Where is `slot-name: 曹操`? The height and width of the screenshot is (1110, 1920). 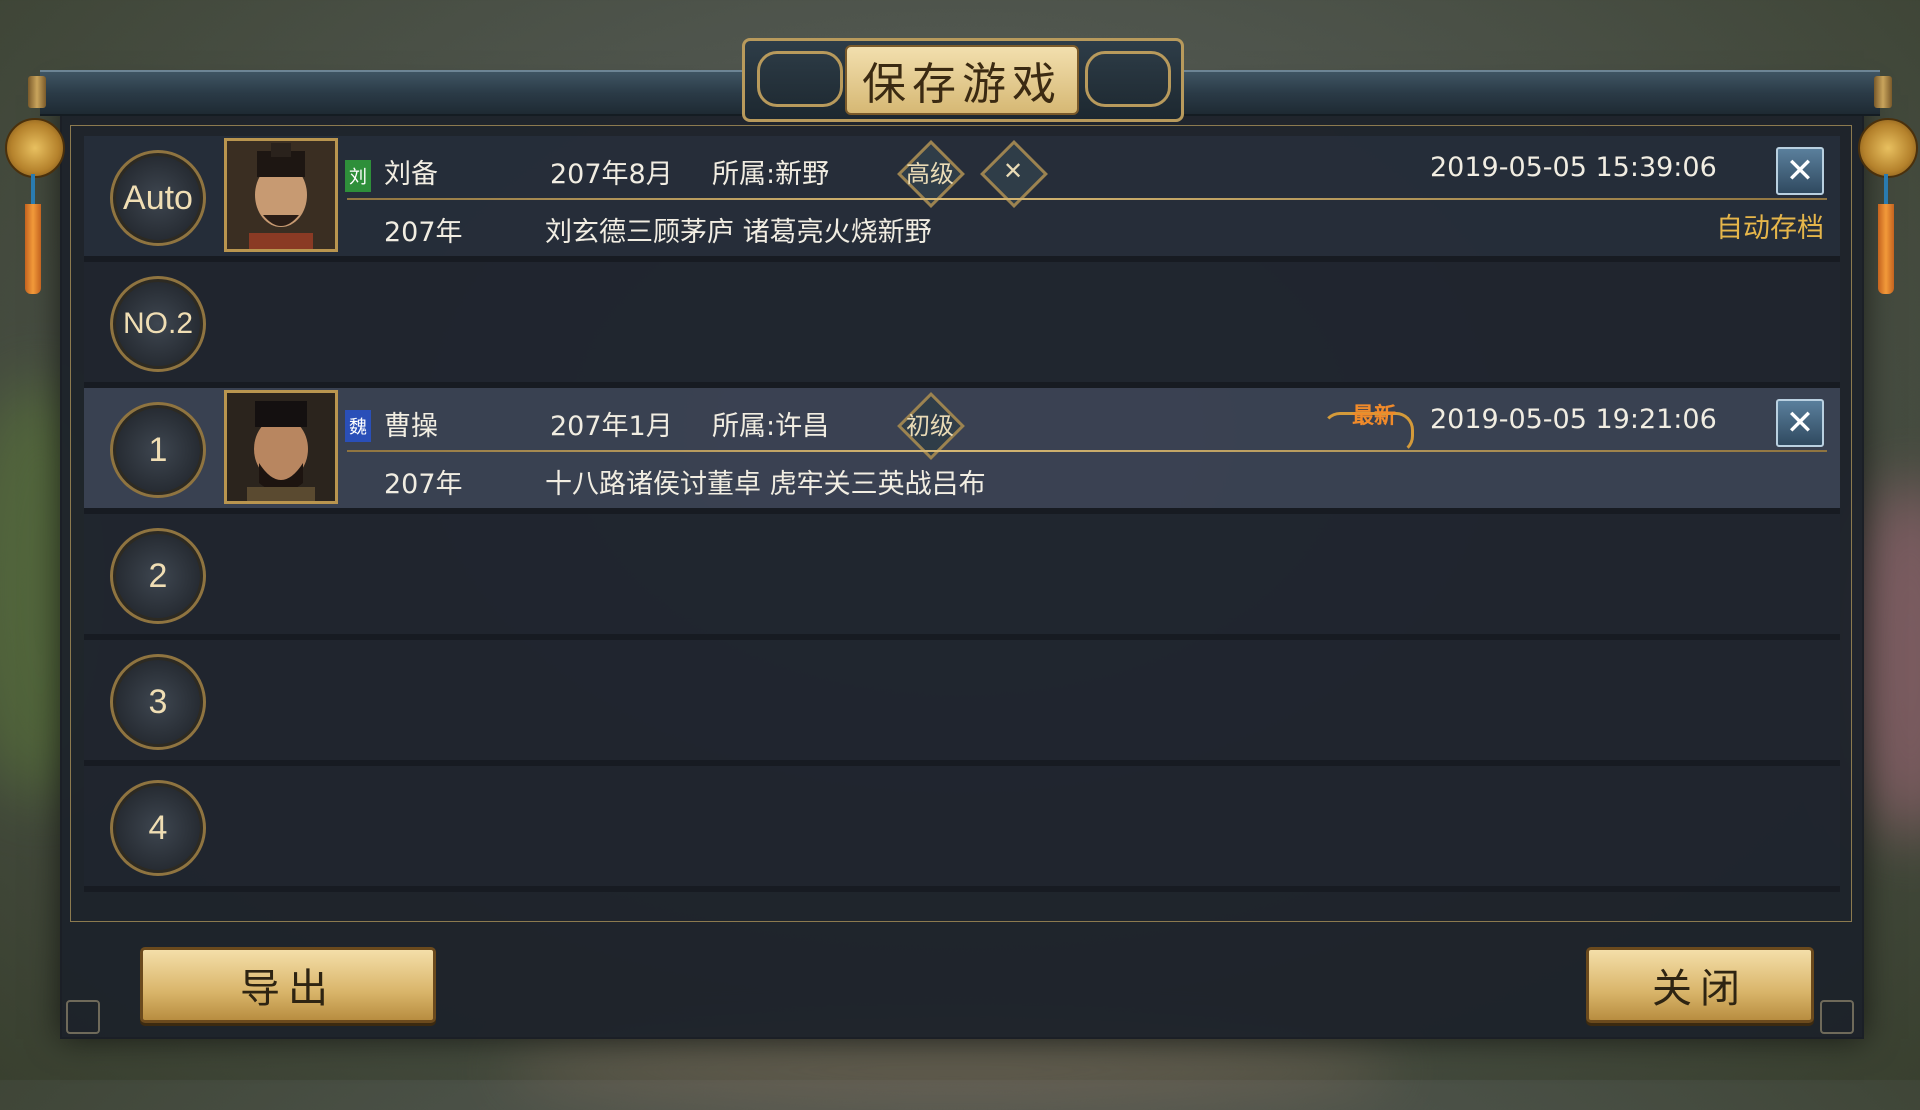
slot-name: 曹操 is located at coordinates (411, 426).